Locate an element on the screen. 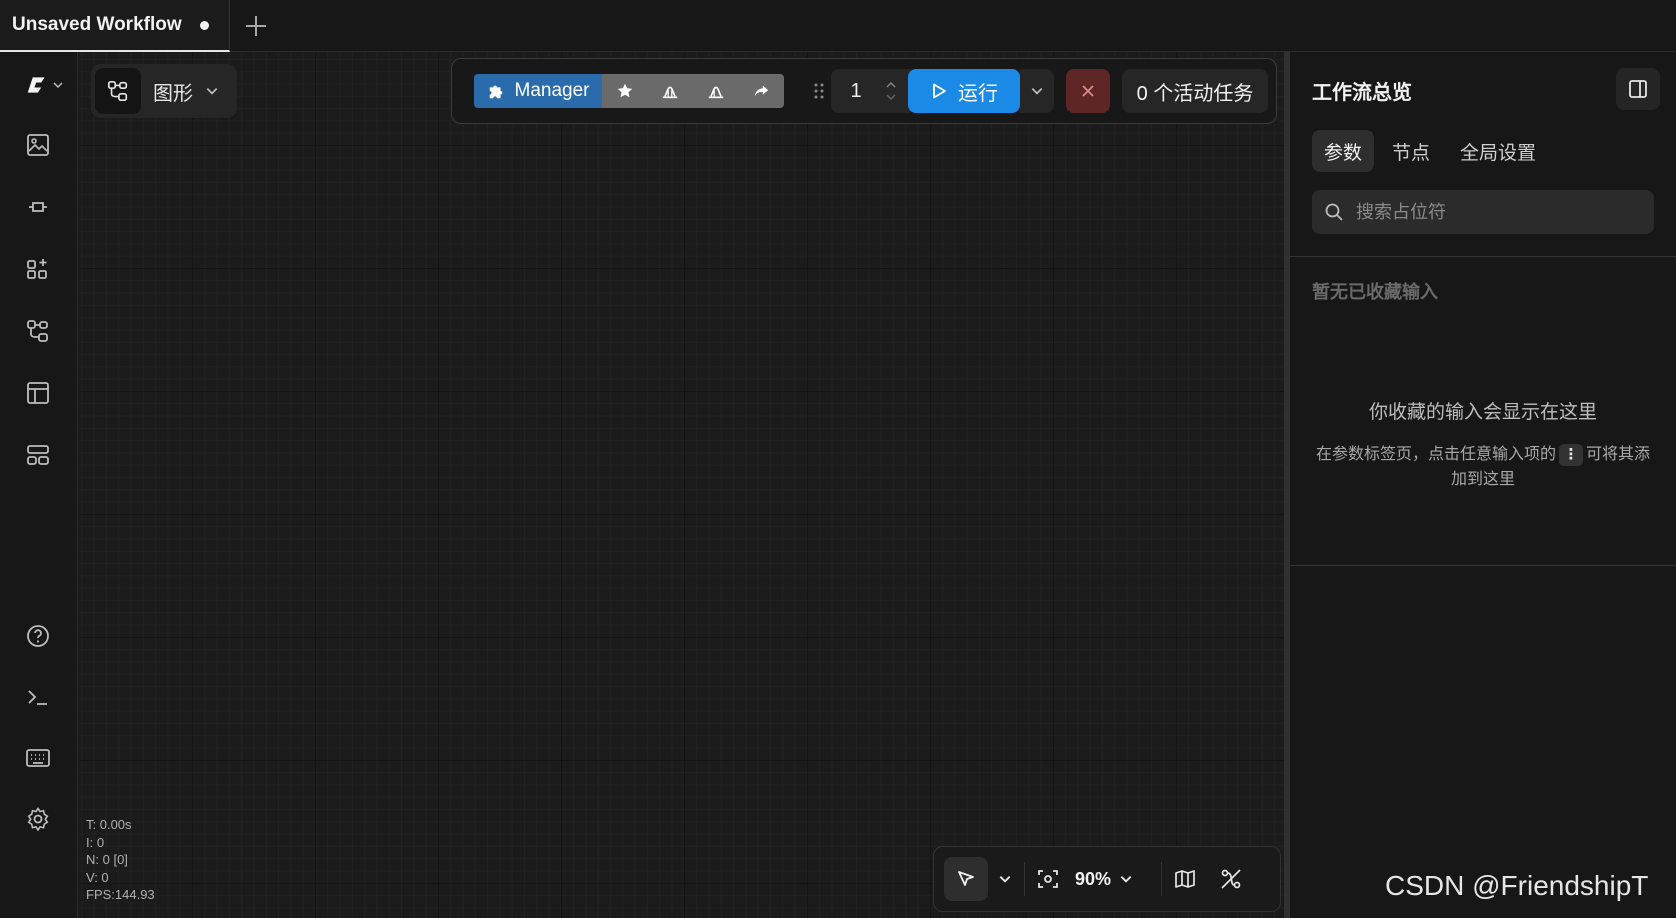  puzzle-icon is located at coordinates (495, 92).